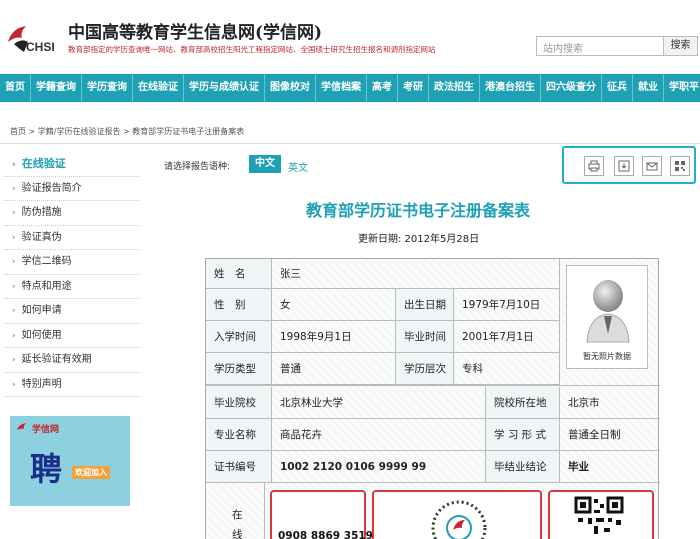 The width and height of the screenshot is (700, 539). What do you see at coordinates (51, 188) in the screenshot?
I see `sidebar-item-label: 验证报告简介` at bounding box center [51, 188].